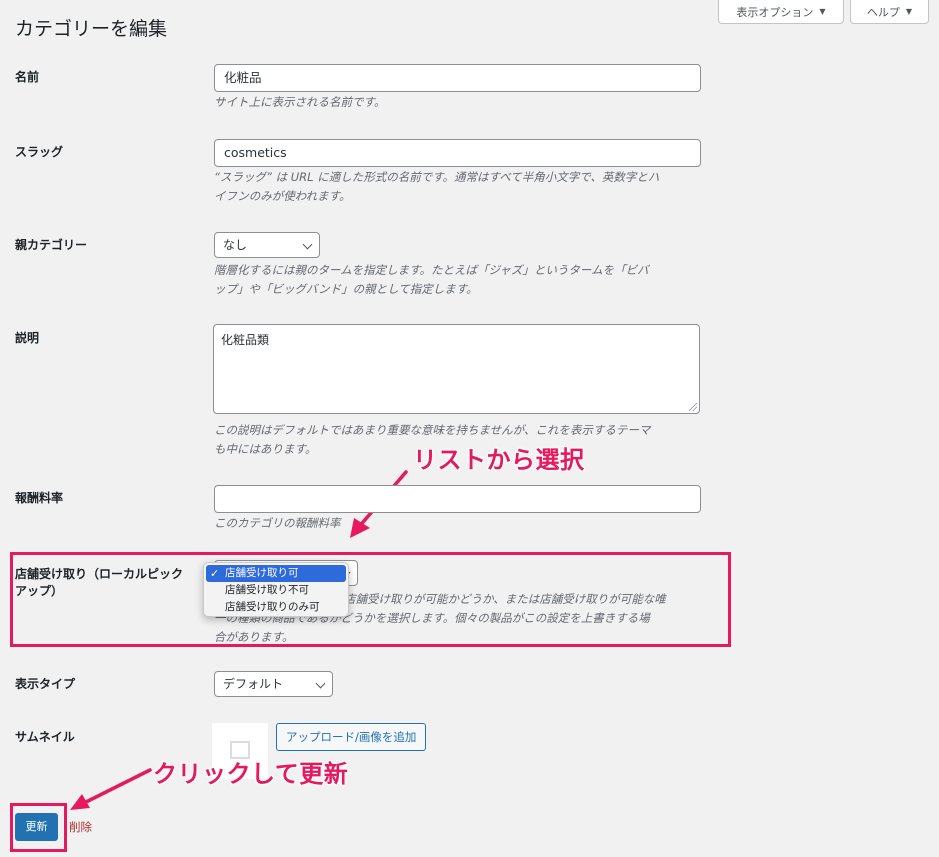 This screenshot has height=857, width=939. I want to click on name-input: 化粧品, so click(457, 78).